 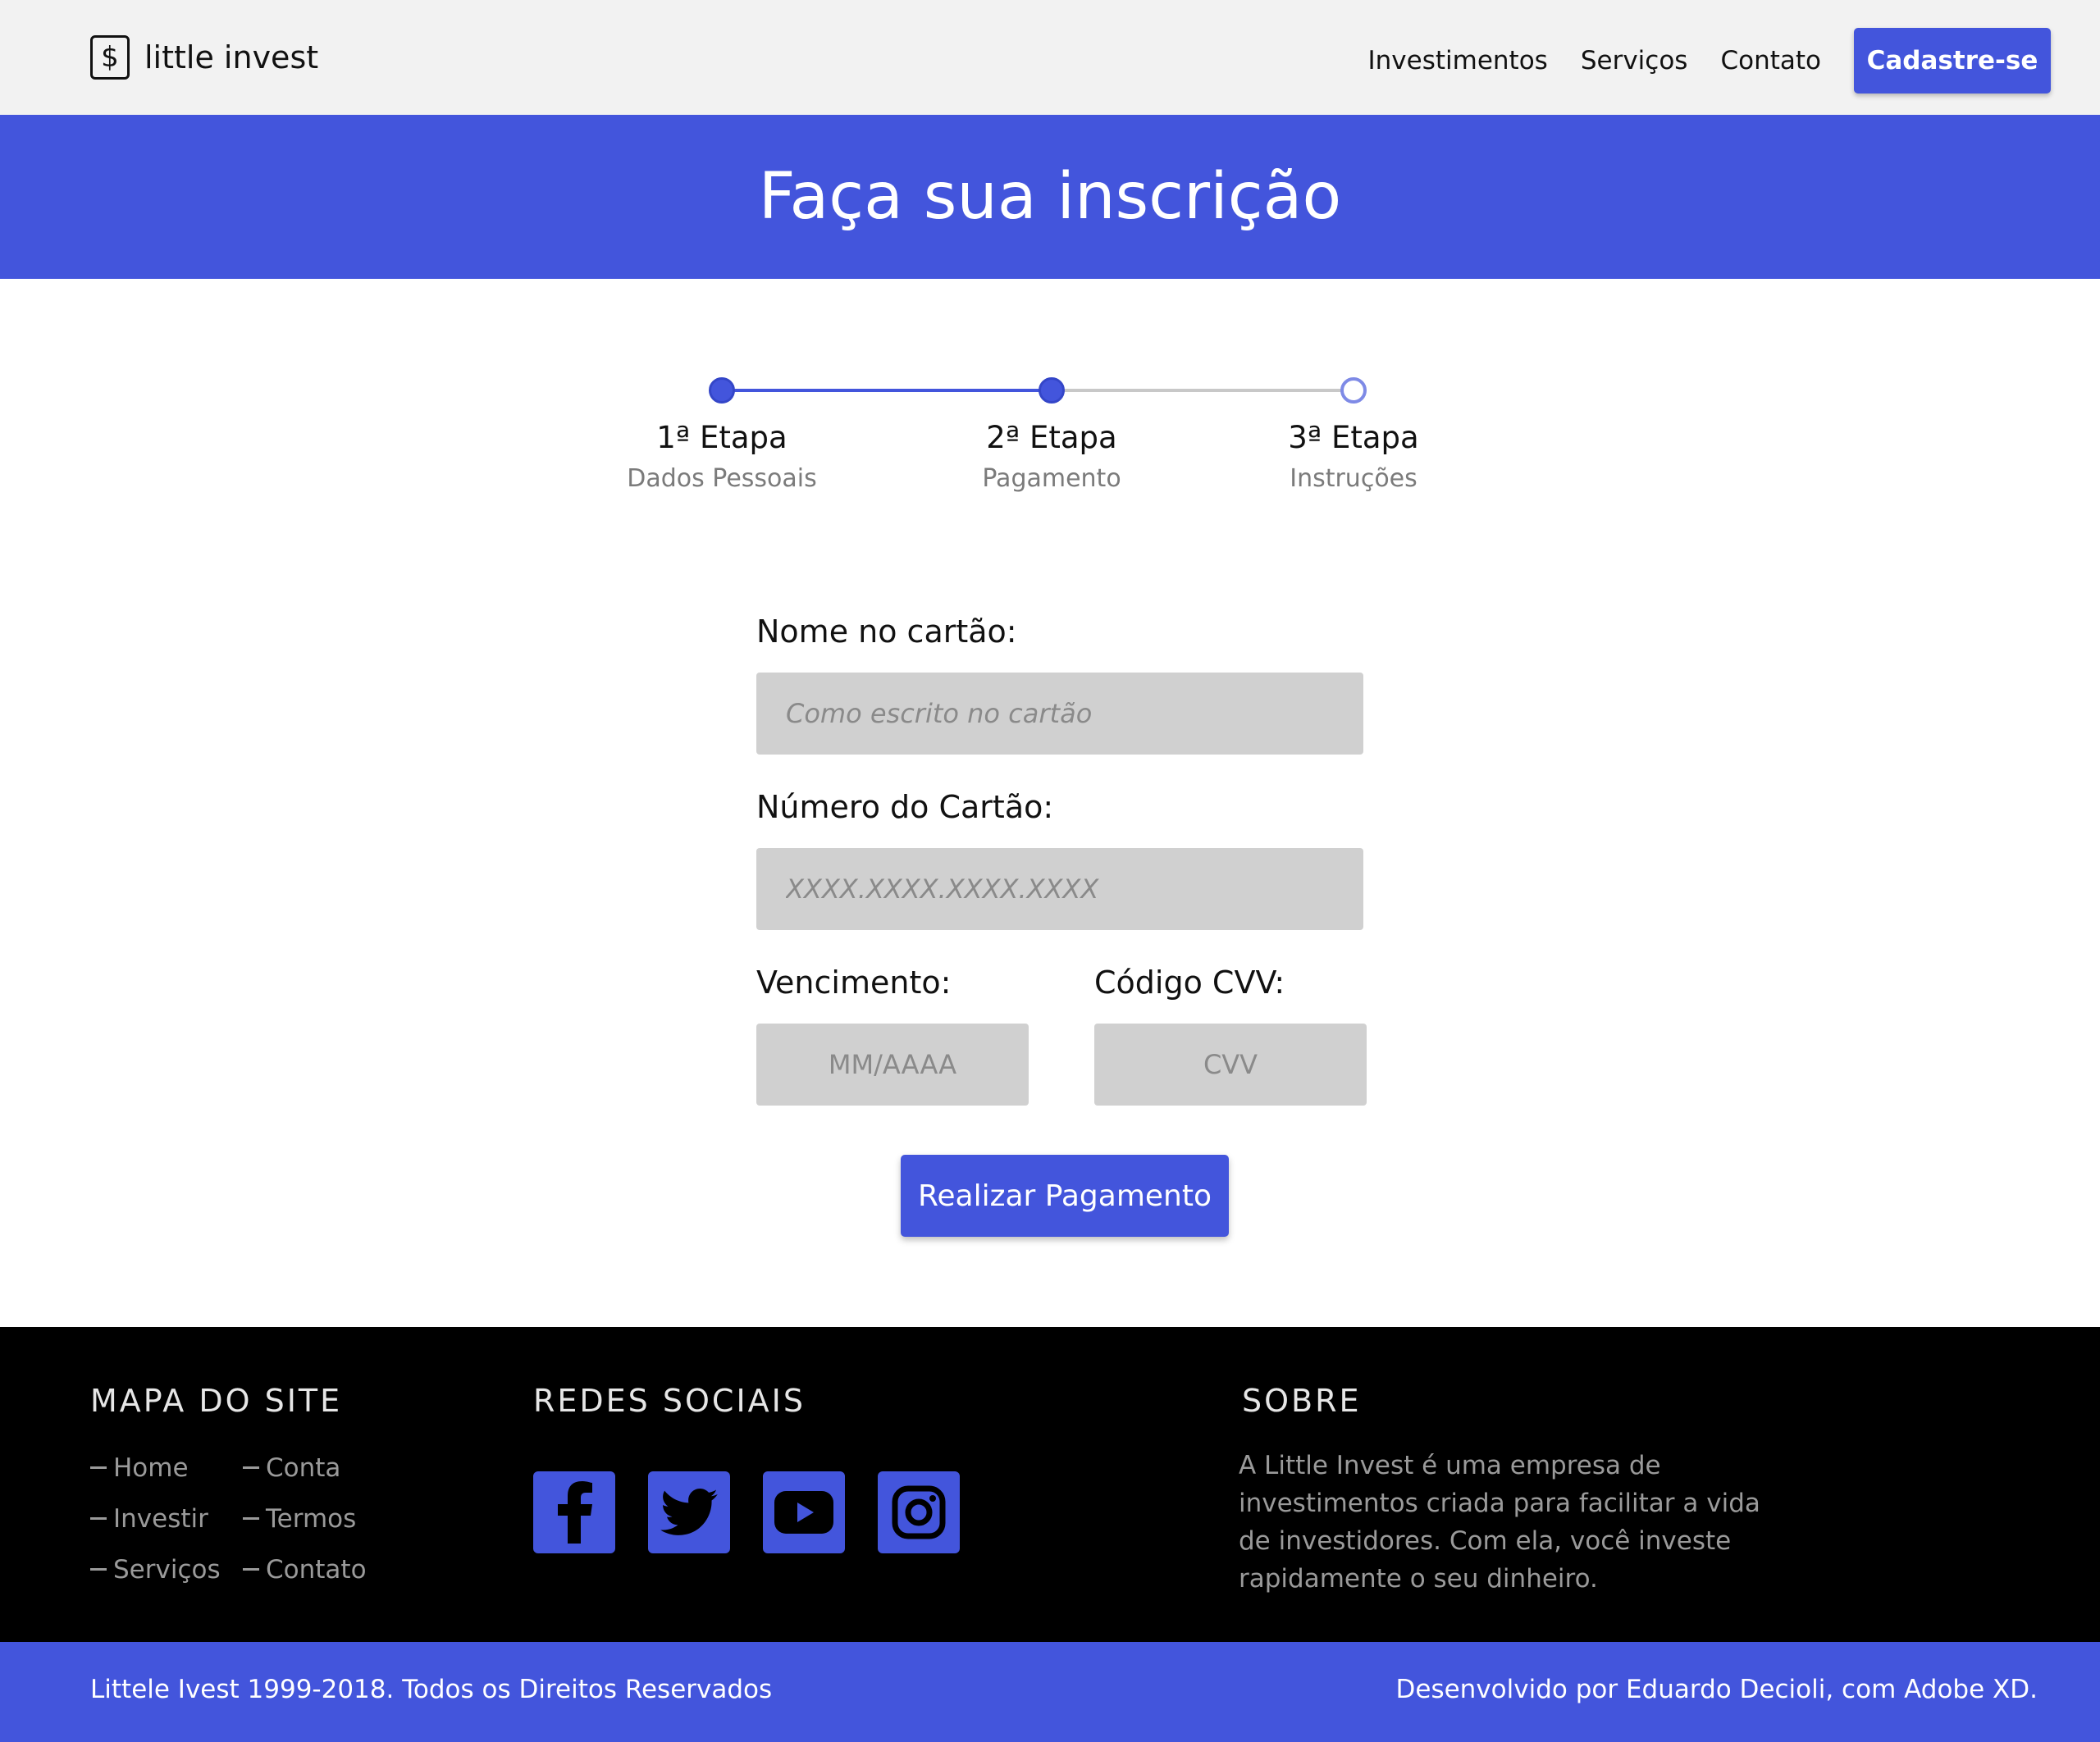 I want to click on footer-link-contato: Contato, so click(x=305, y=1570).